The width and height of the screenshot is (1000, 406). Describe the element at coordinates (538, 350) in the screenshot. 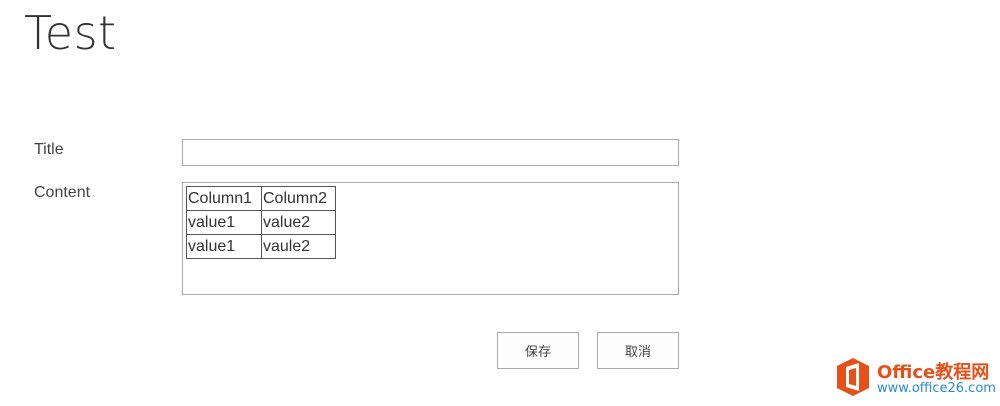

I see `save-button: 保存` at that location.